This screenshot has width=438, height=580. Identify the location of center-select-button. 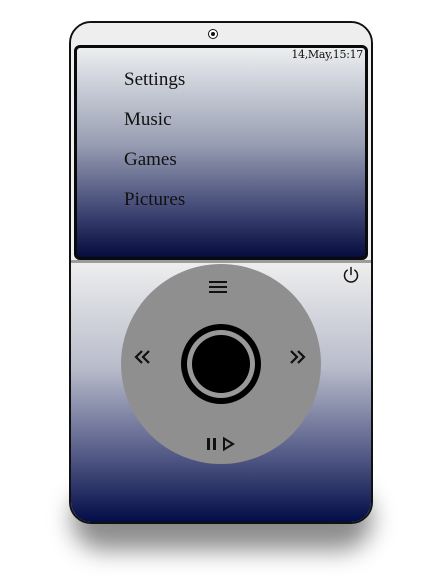
(221, 364).